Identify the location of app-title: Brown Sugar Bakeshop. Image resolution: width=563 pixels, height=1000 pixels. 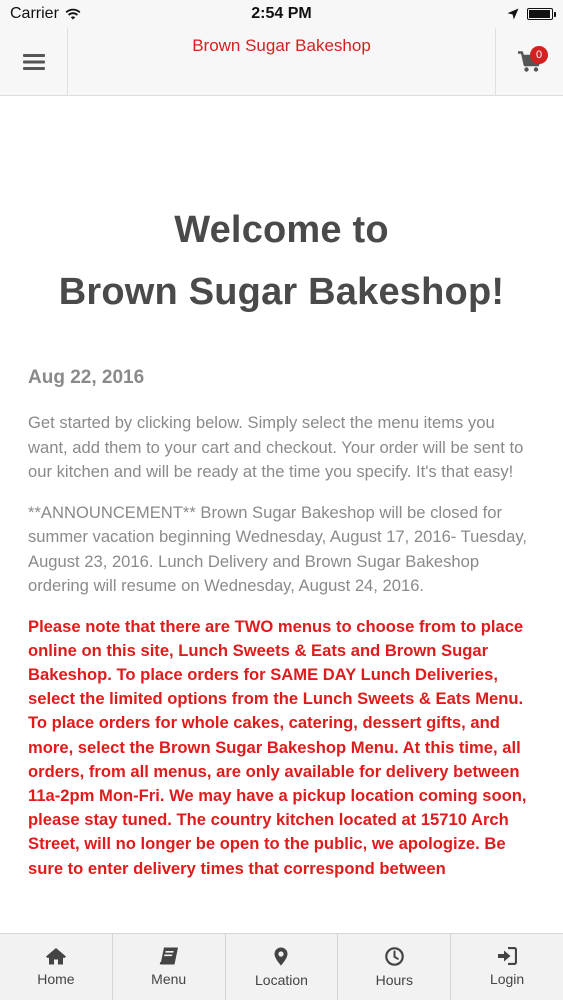
(281, 45).